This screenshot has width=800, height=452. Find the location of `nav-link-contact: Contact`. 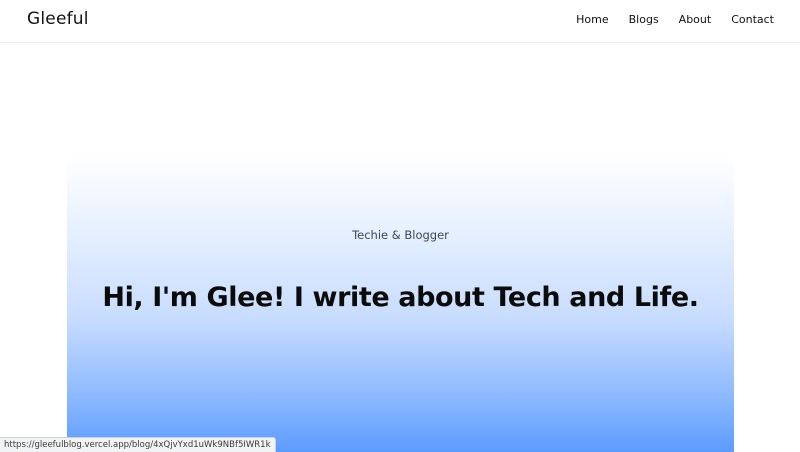

nav-link-contact: Contact is located at coordinates (752, 19).